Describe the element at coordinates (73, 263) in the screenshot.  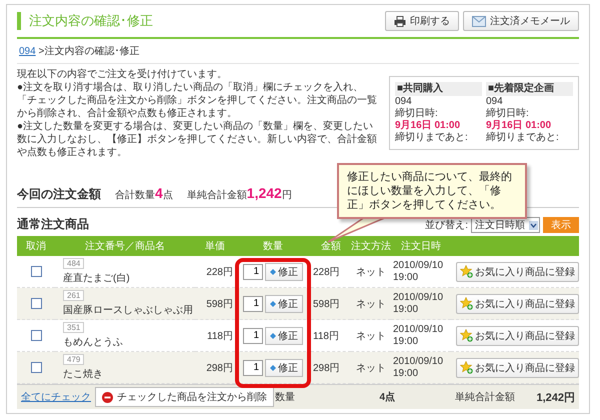
I see `item-number-tag: 484` at that location.